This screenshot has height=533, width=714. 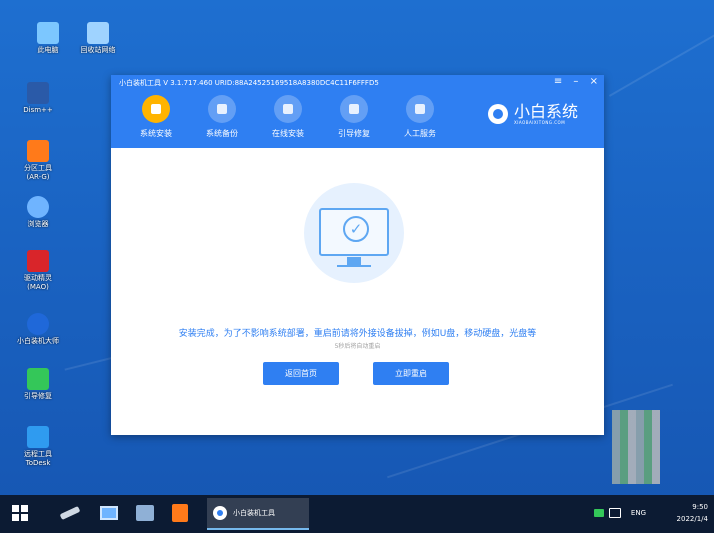 I want to click on taskbar-app-label: 小白装机工具, so click(x=254, y=513).